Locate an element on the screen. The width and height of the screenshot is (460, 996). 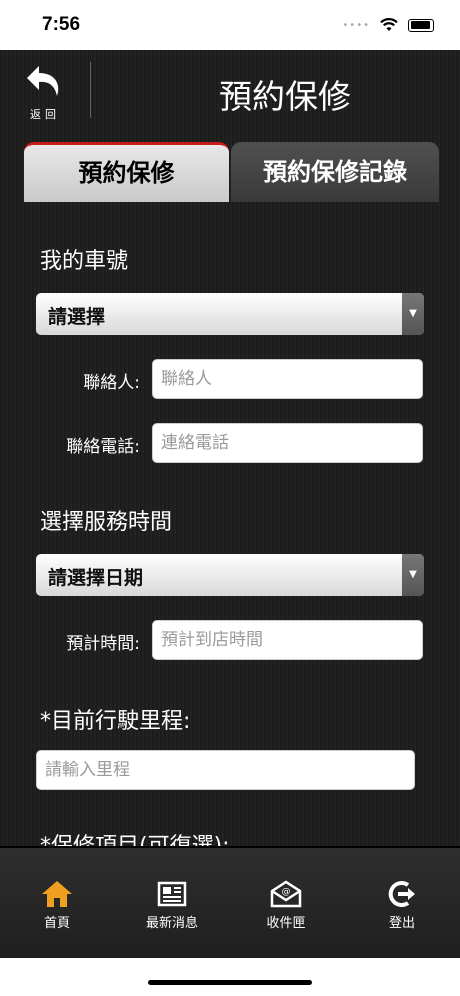
tabbar-logout: 登出 is located at coordinates (402, 904).